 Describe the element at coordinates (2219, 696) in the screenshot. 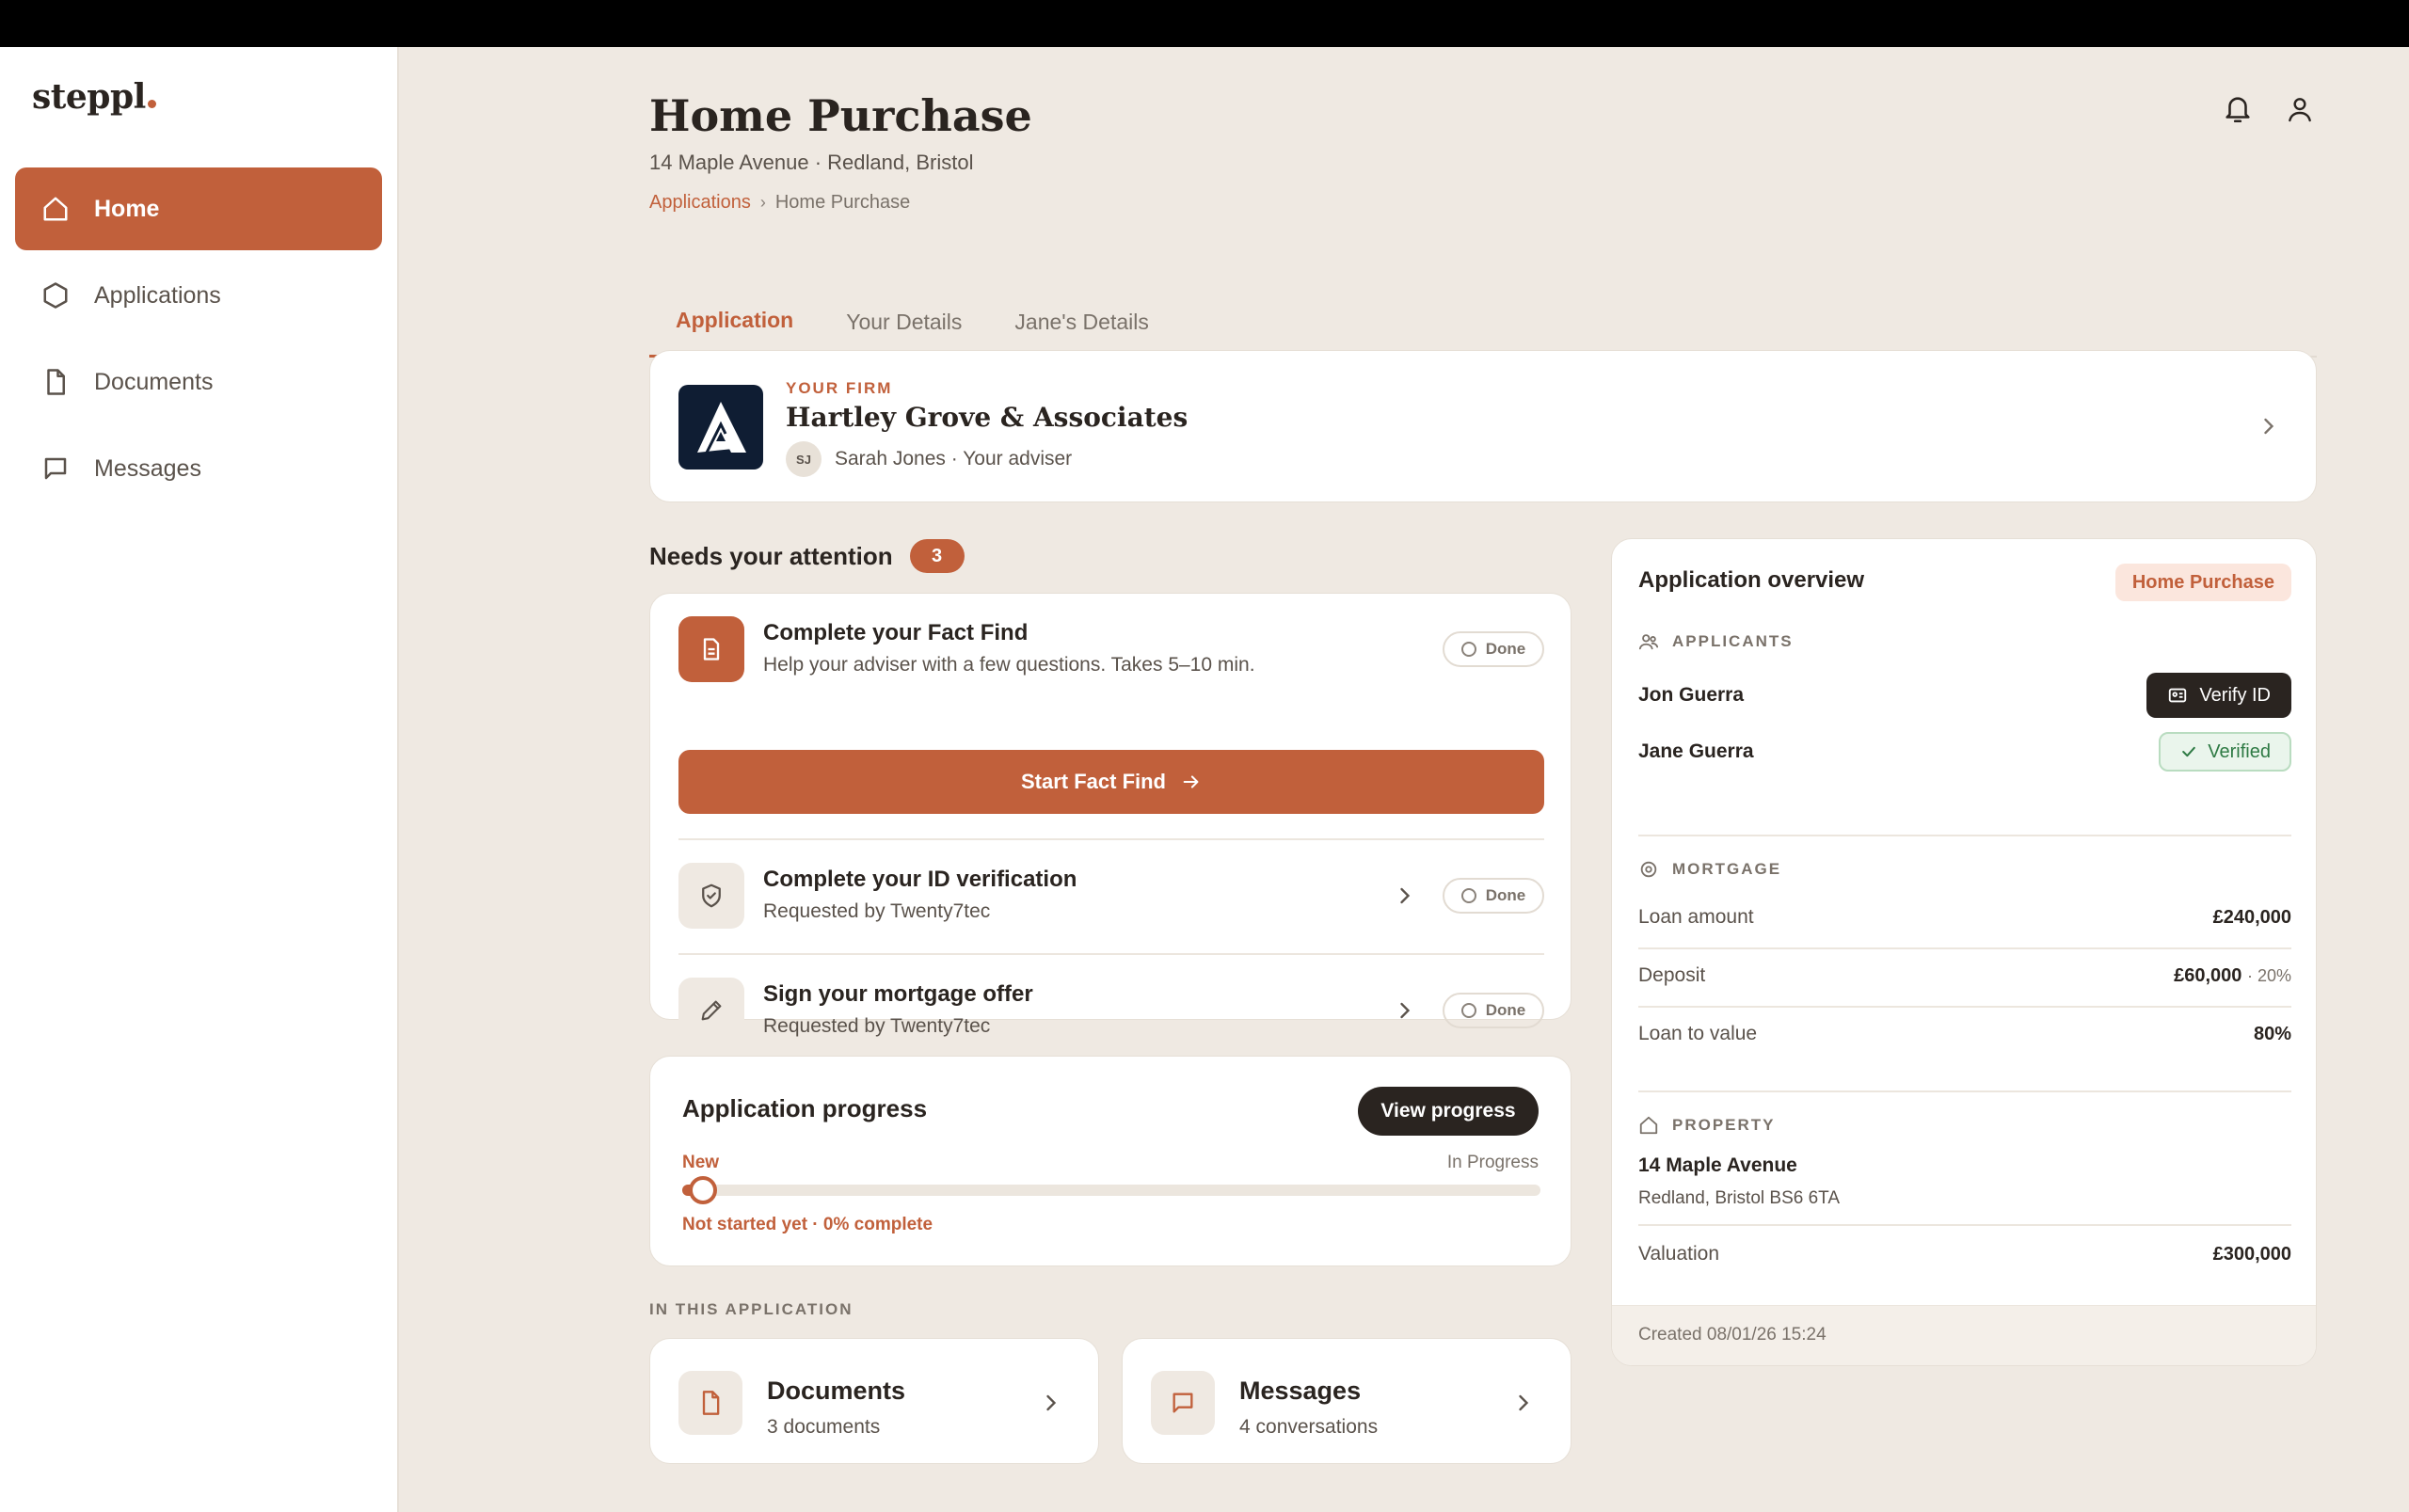

I see `verify-id-button: Verify ID` at that location.